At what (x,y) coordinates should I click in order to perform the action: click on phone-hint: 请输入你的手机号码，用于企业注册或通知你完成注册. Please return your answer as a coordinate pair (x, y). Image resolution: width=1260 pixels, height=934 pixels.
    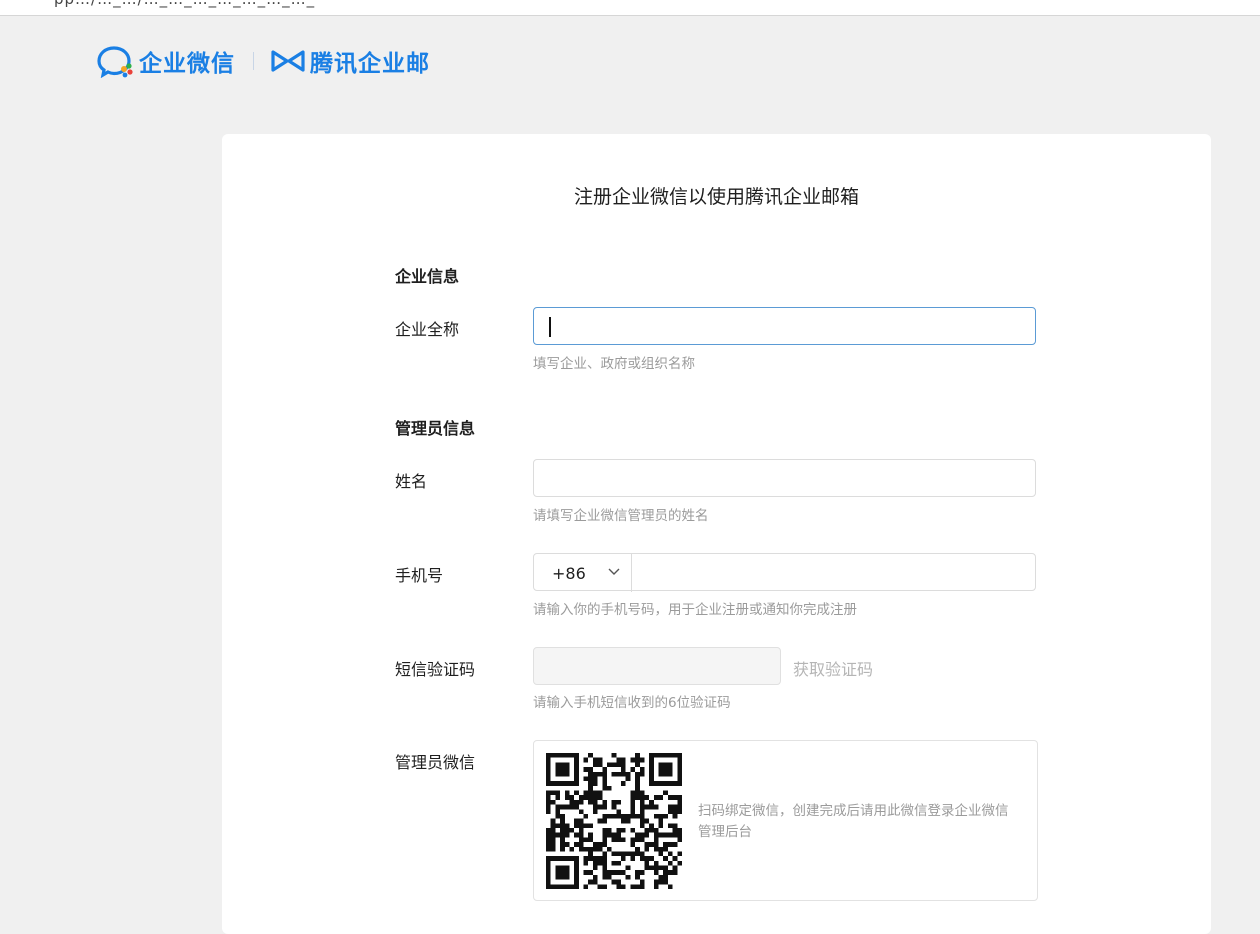
    Looking at the image, I should click on (695, 610).